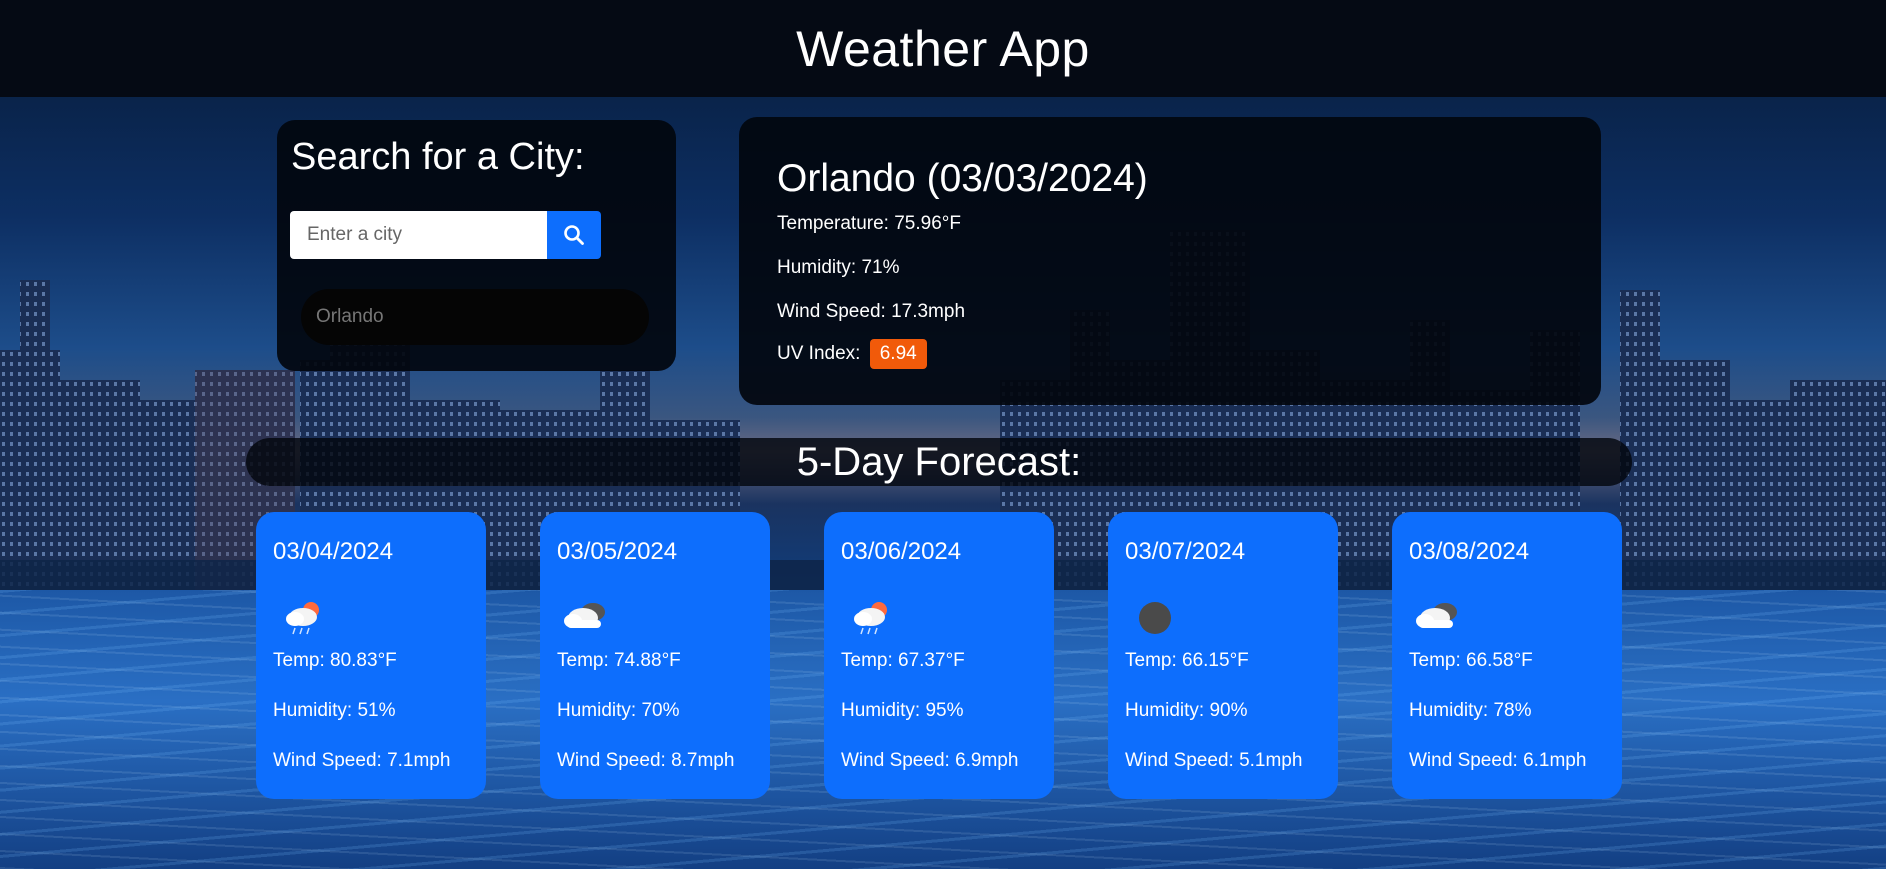 This screenshot has width=1886, height=869. I want to click on forecast-wind: Wind Speed: 7.1mph, so click(362, 760).